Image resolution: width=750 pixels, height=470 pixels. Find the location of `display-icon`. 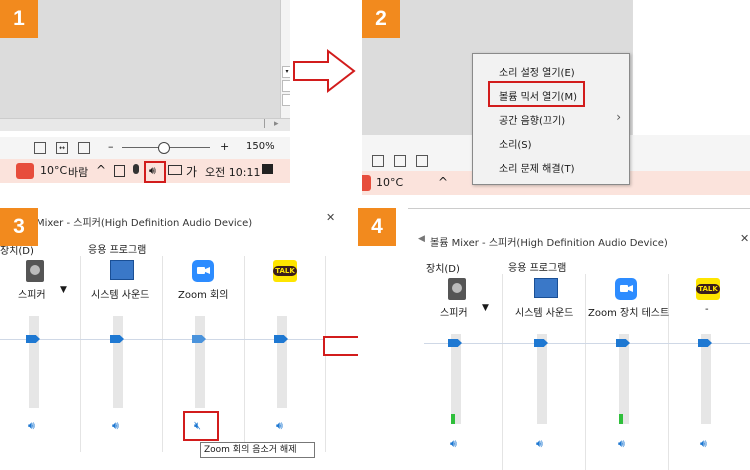

display-icon is located at coordinates (175, 170).